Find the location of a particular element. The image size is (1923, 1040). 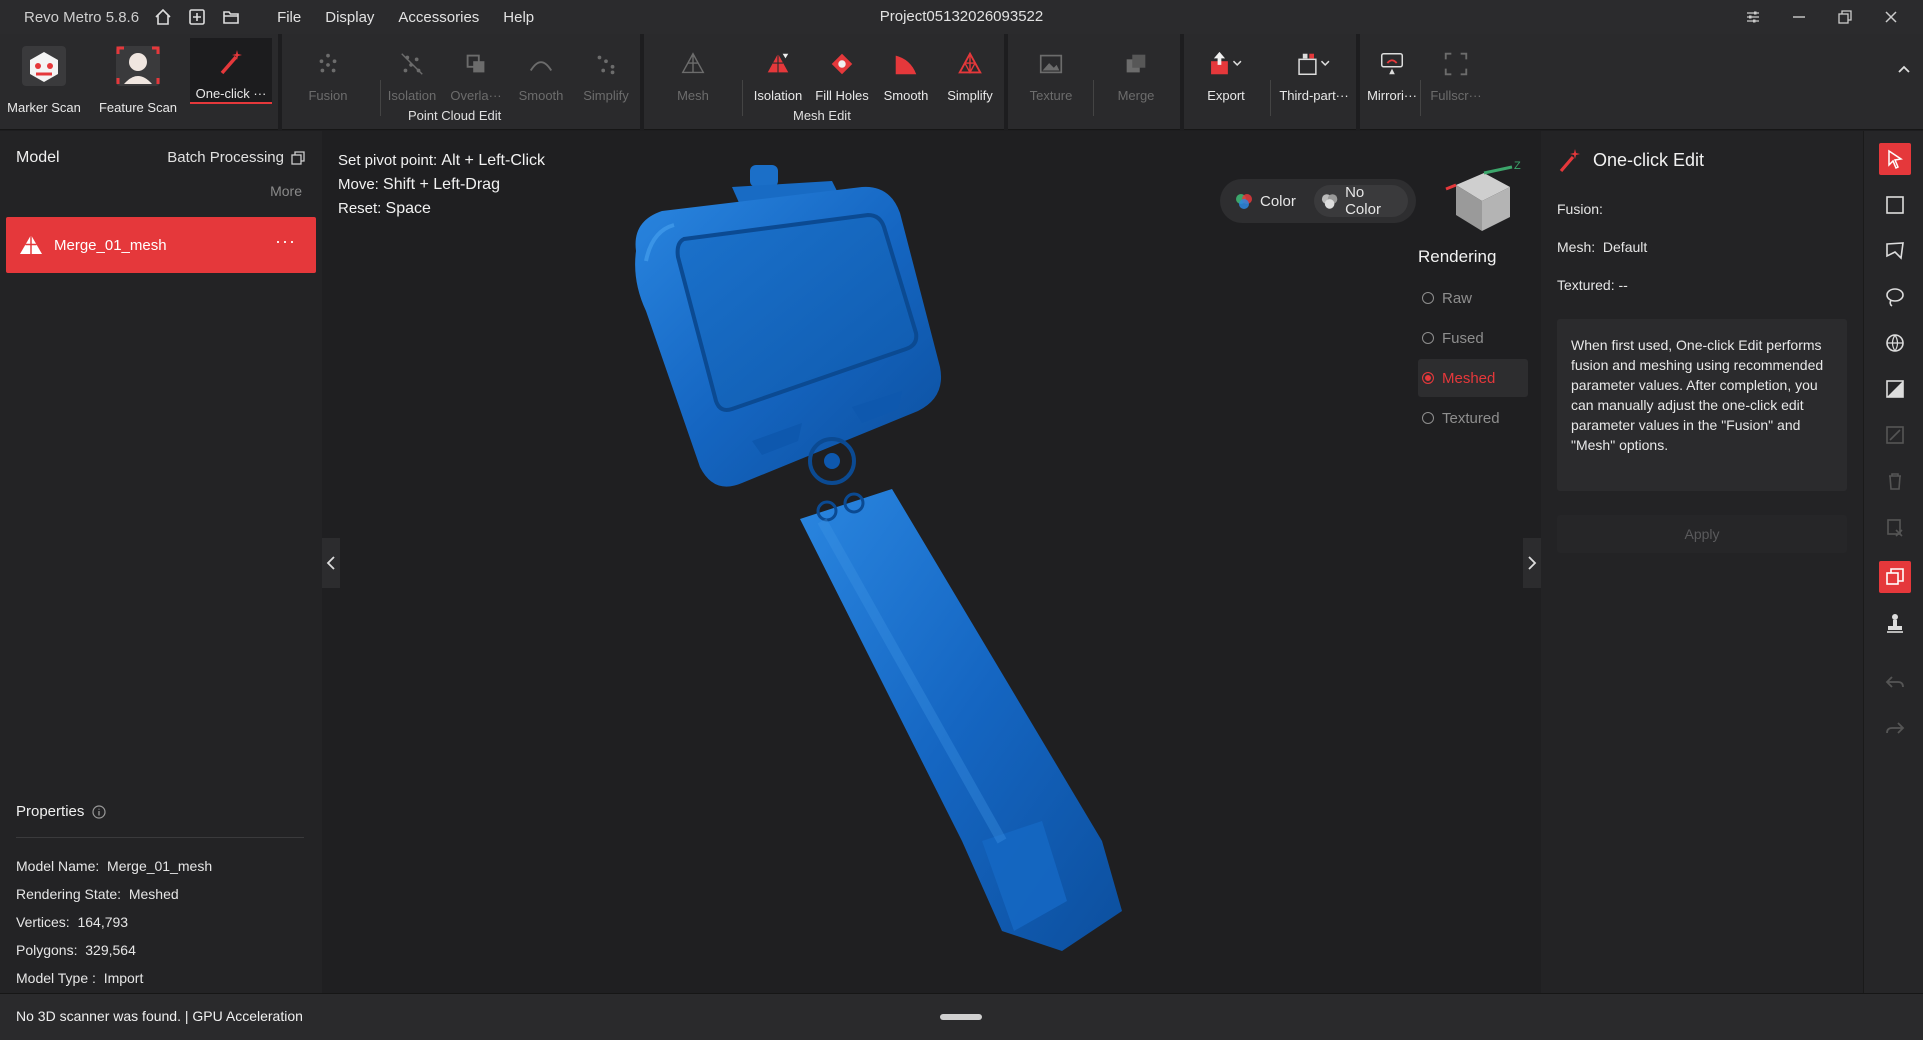

color-mode-toggle: Color No Color is located at coordinates (1318, 201).